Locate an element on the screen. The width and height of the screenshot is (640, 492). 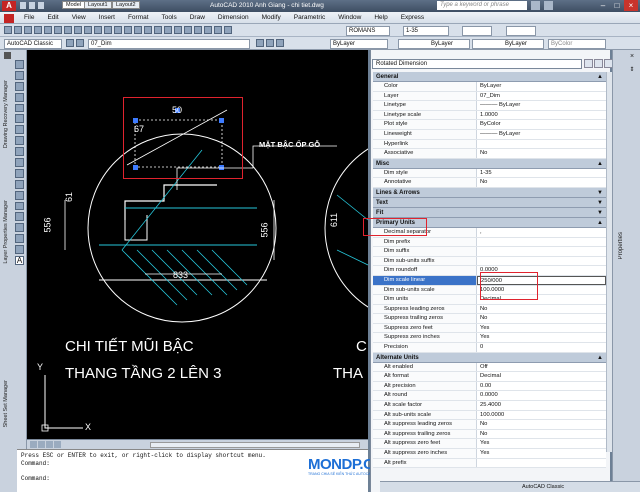
property-row: Linetype scale 1.0000 is located at coordinates (489, 115).